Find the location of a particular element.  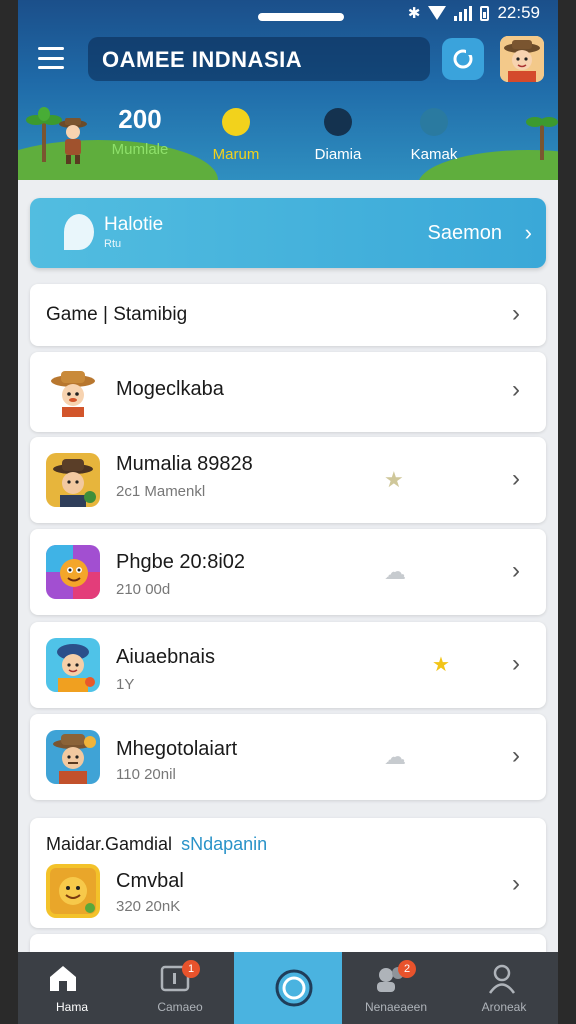

nav-home: Hama is located at coordinates (72, 988).